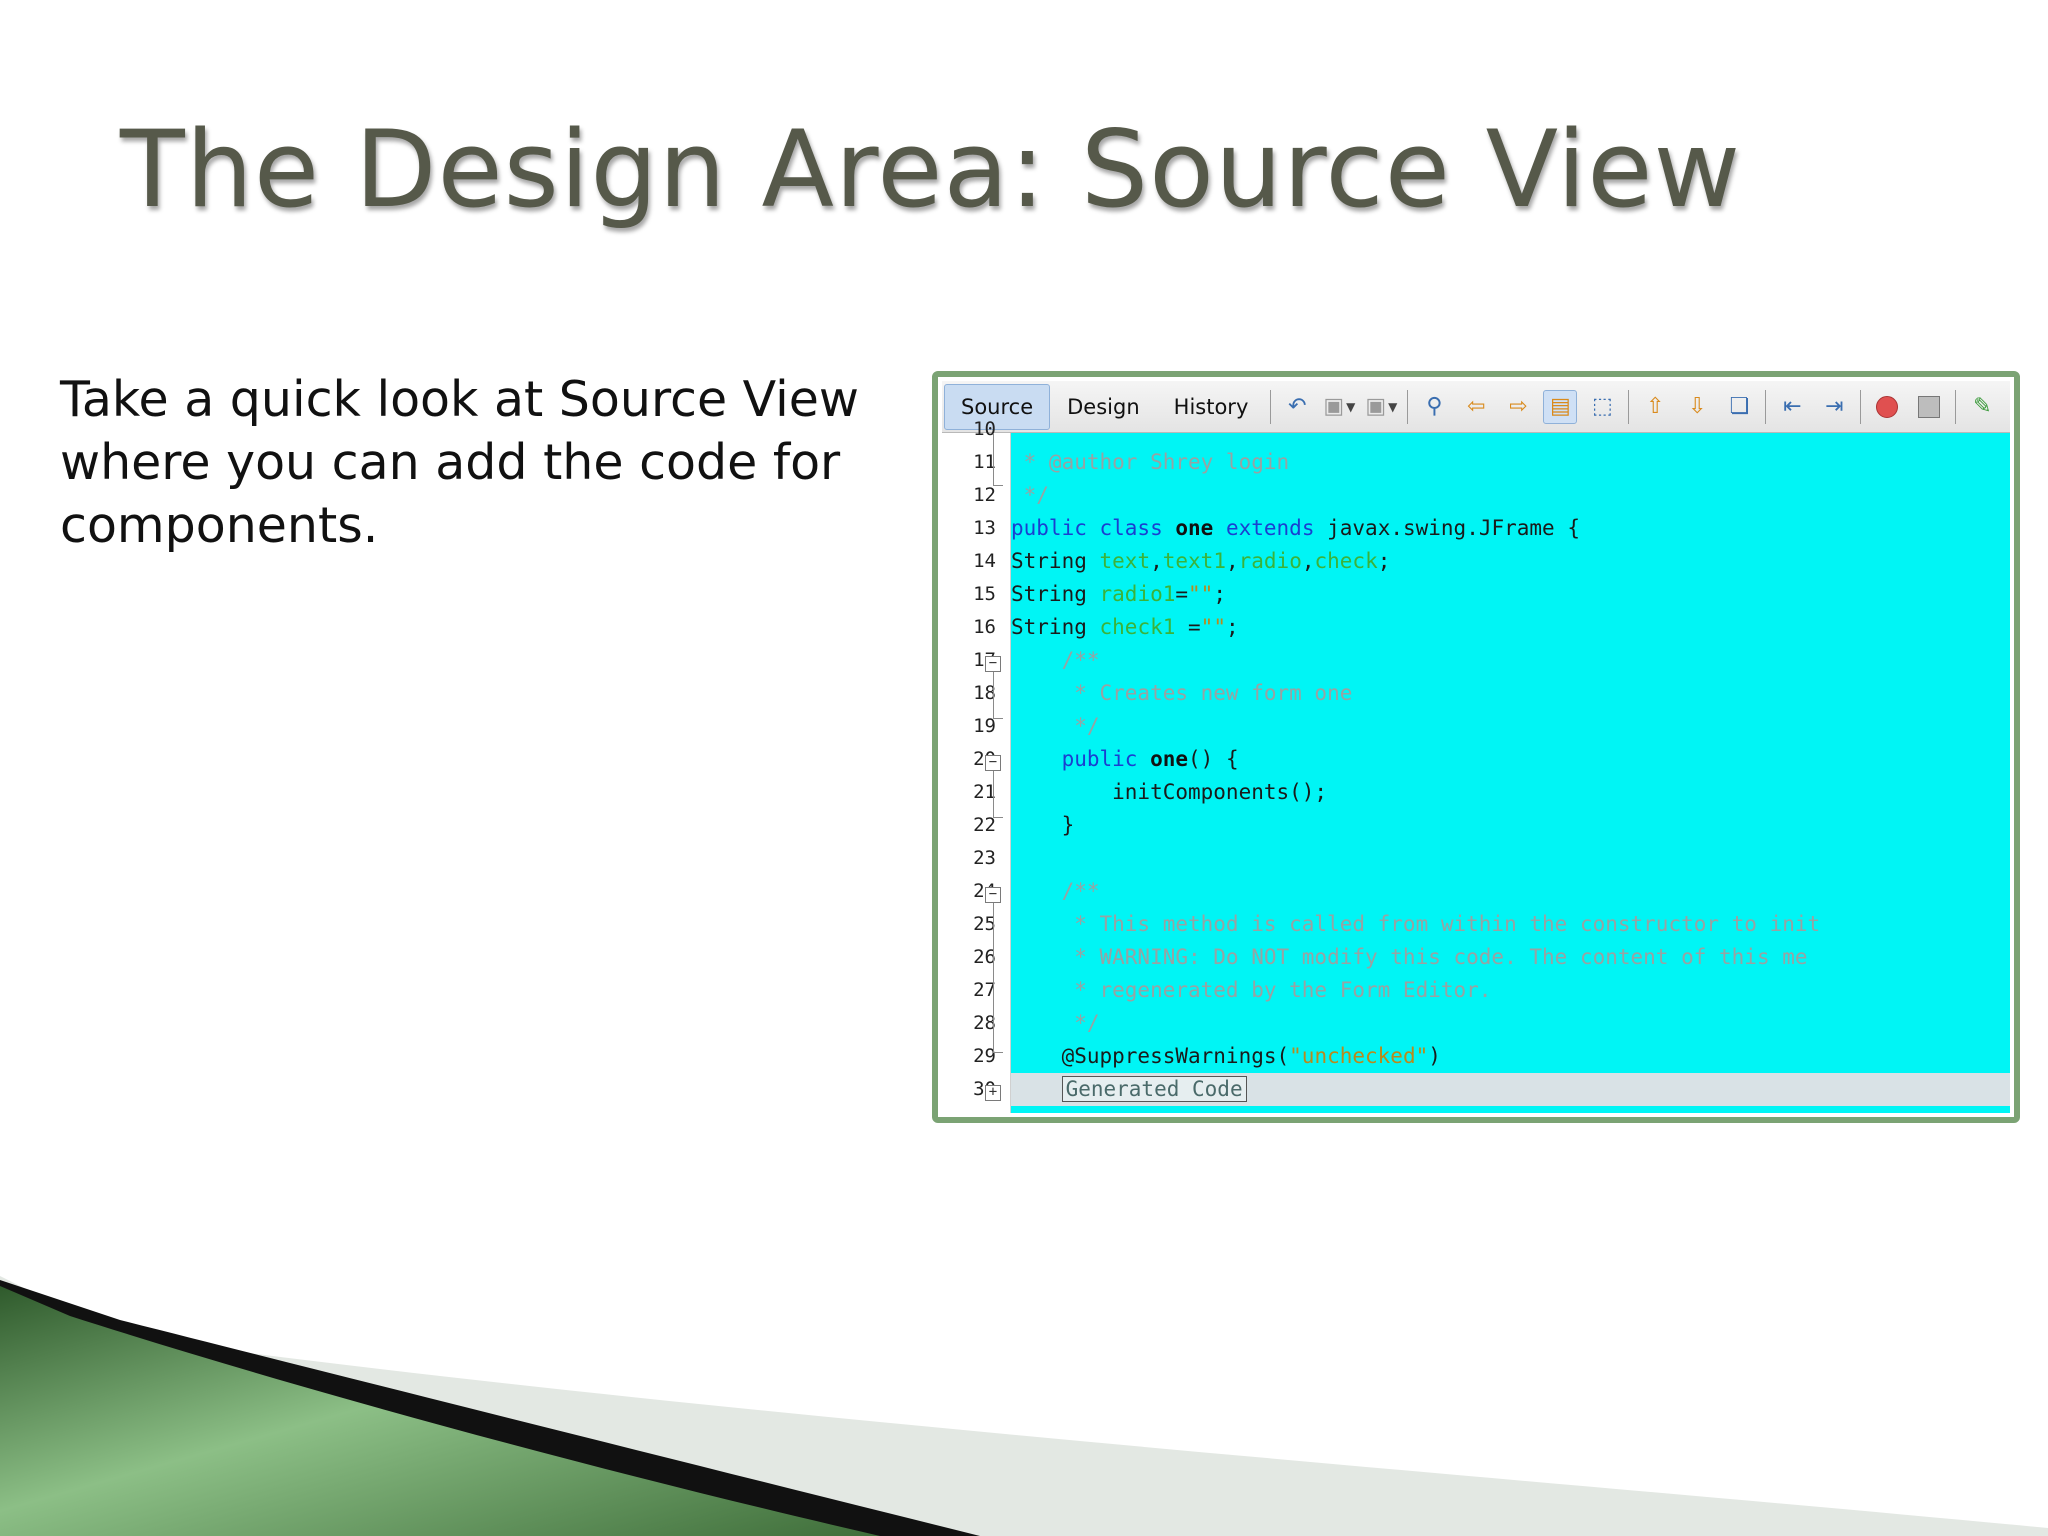 Image resolution: width=2048 pixels, height=1536 pixels. Describe the element at coordinates (1602, 407) in the screenshot. I see `toggle-rectangular-selection-icon: ⬚` at that location.